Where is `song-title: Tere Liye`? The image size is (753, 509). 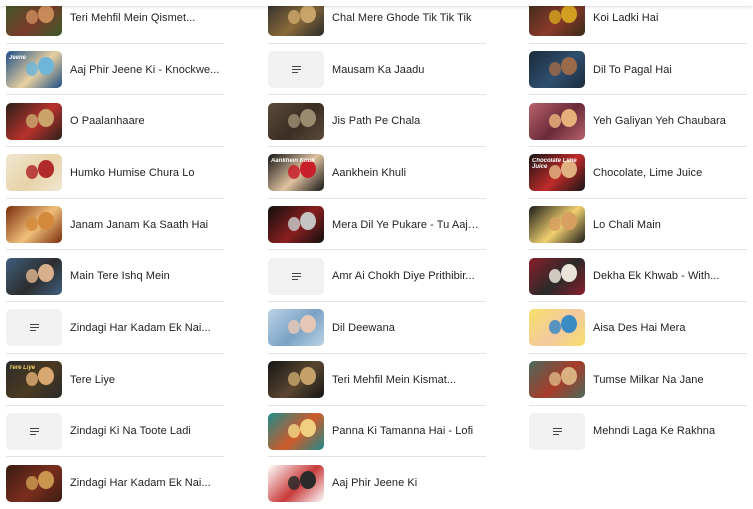 song-title: Tere Liye is located at coordinates (92, 380).